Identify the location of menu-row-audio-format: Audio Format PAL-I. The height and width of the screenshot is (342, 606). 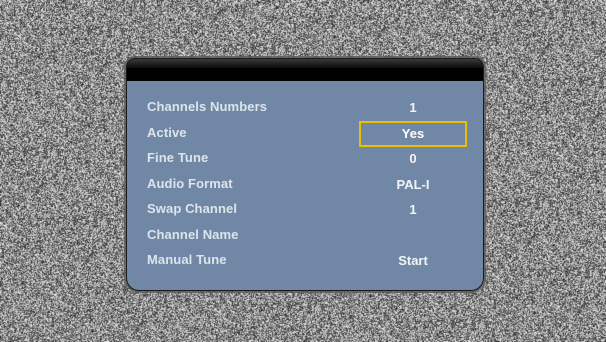
(305, 187).